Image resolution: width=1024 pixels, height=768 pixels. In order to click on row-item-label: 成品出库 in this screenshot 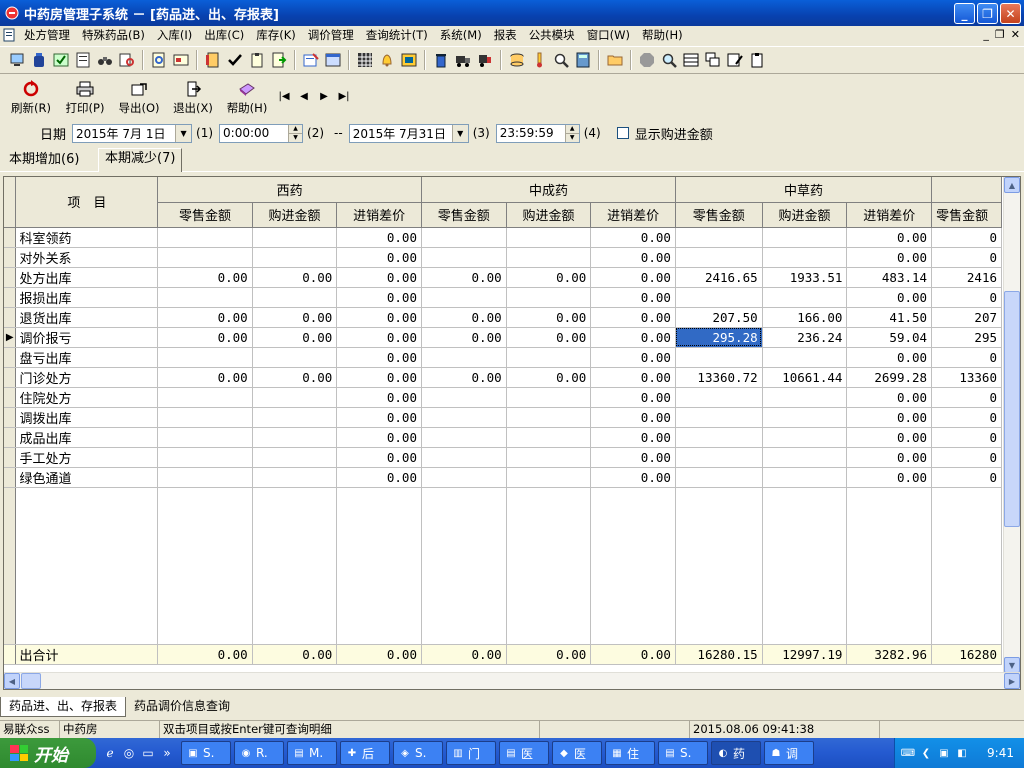, I will do `click(87, 437)`.